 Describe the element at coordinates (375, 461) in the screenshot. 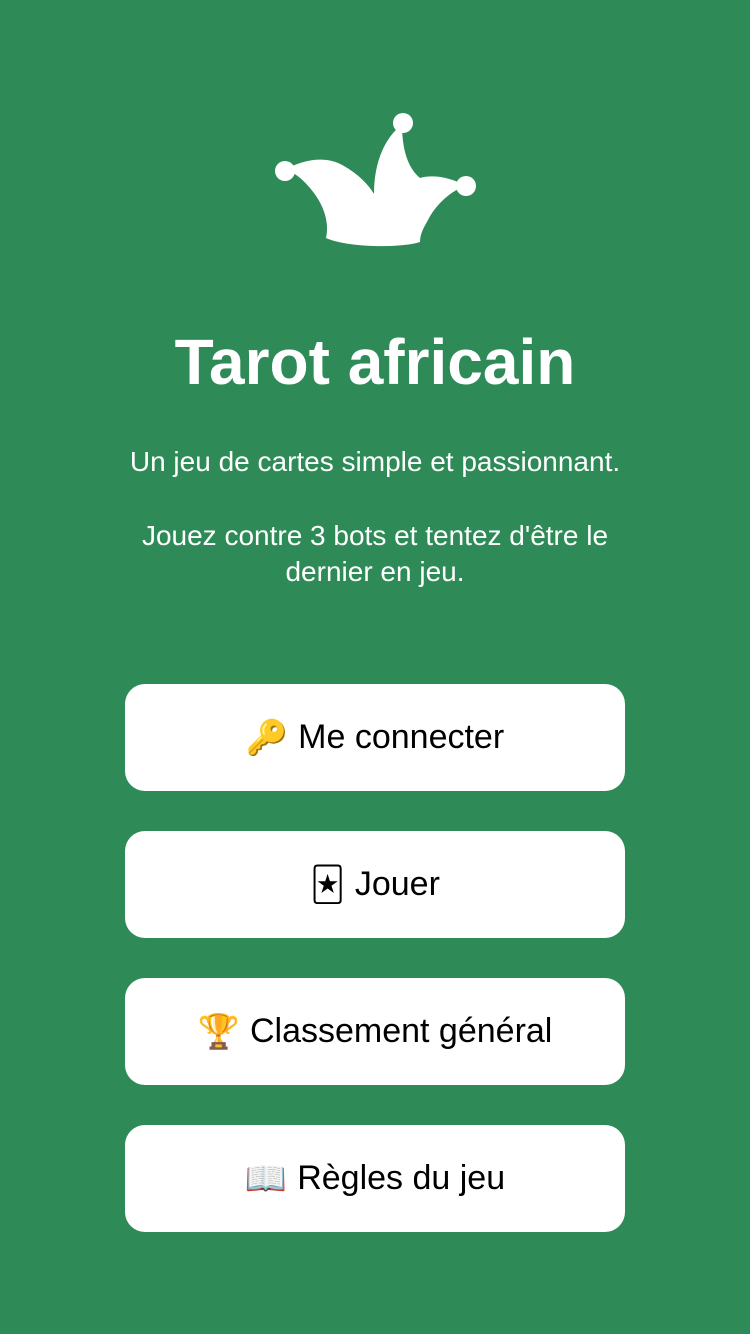

I see `tagline: Un jeu de cartes simple et passionnant.` at that location.